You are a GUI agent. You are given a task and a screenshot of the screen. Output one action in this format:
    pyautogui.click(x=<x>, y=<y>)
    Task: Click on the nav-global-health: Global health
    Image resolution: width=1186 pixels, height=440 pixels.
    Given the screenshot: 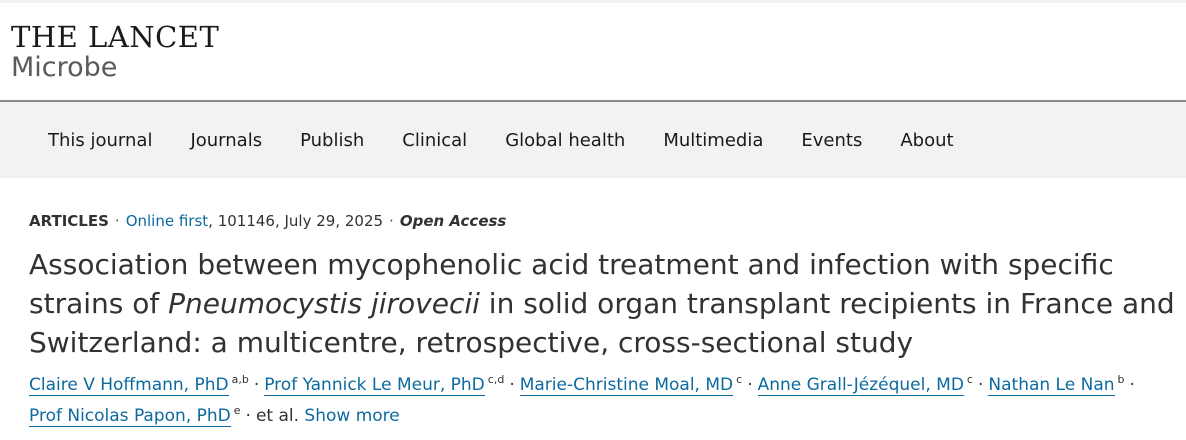 What is the action you would take?
    pyautogui.click(x=565, y=140)
    